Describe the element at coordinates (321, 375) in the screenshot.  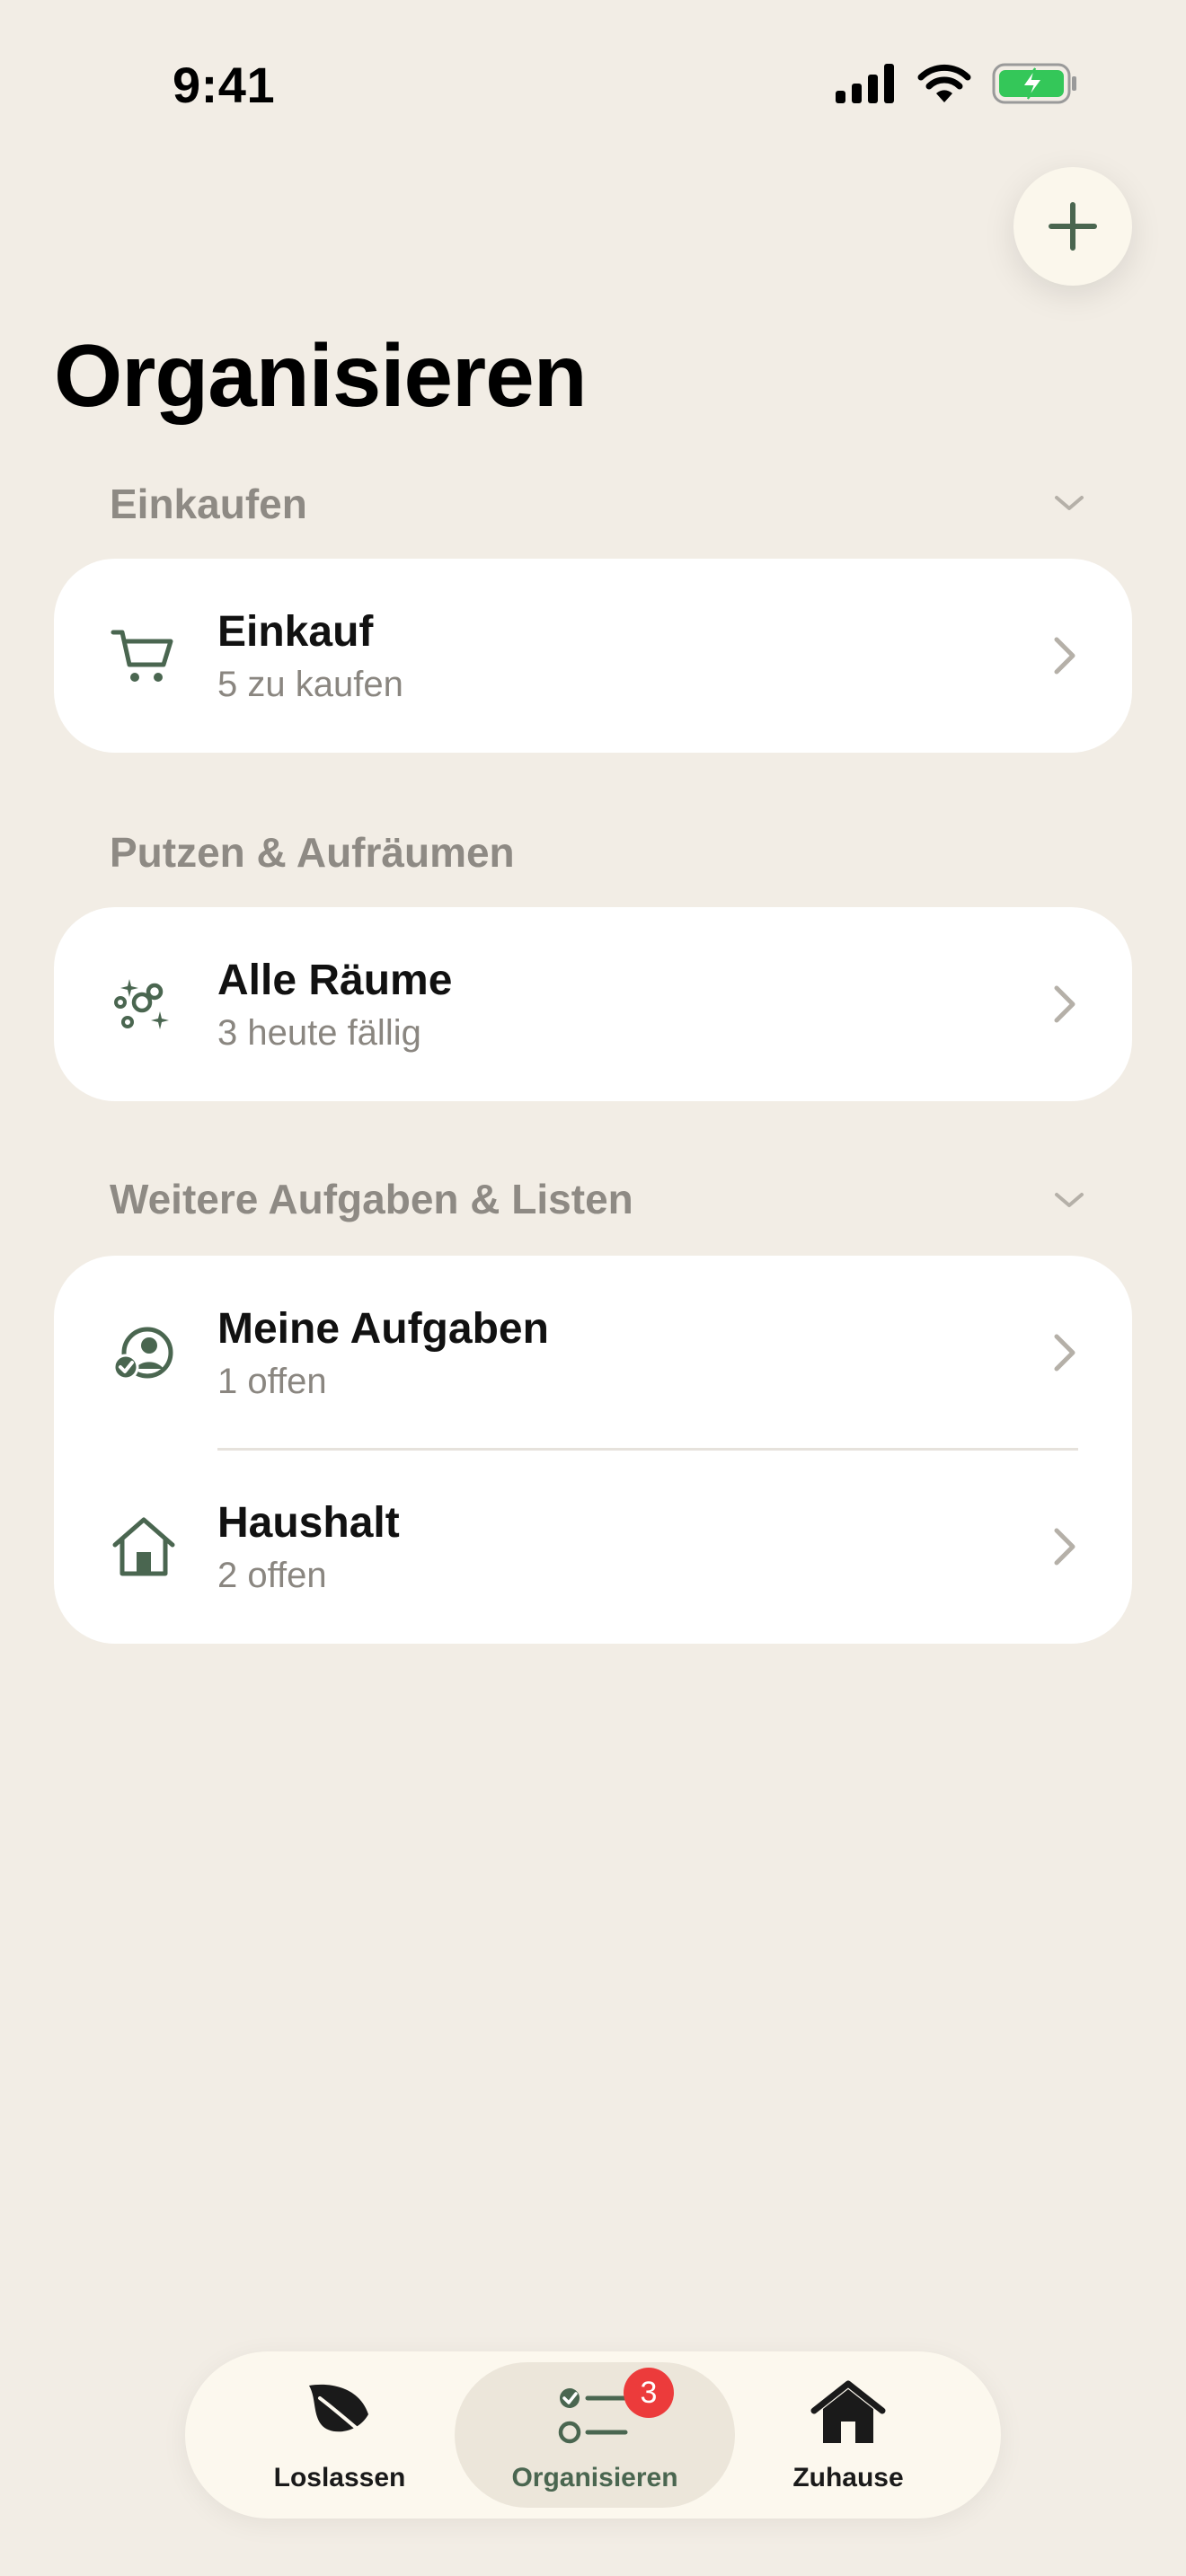
I see `page-title: Organisieren` at that location.